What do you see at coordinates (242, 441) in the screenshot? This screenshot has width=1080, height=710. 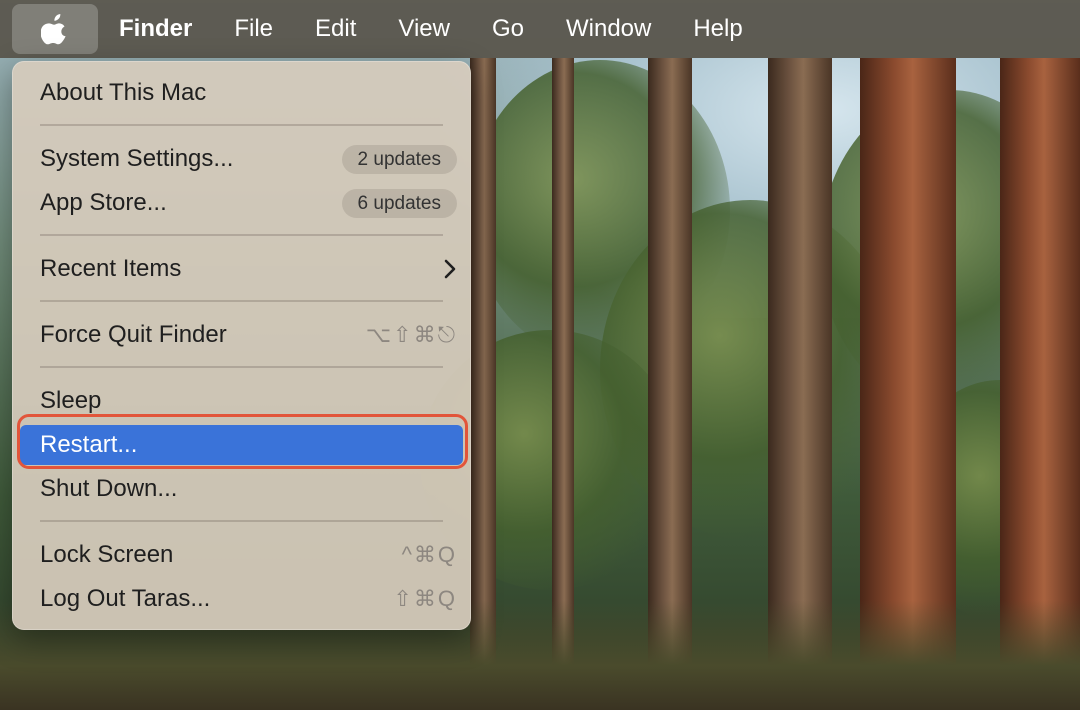 I see `highlight-ring` at bounding box center [242, 441].